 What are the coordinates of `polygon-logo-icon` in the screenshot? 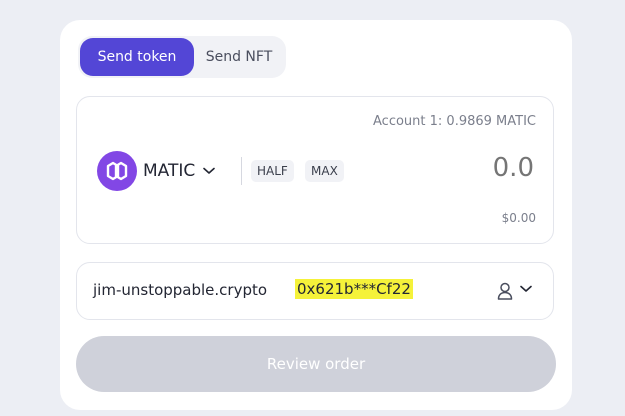 It's located at (117, 171).